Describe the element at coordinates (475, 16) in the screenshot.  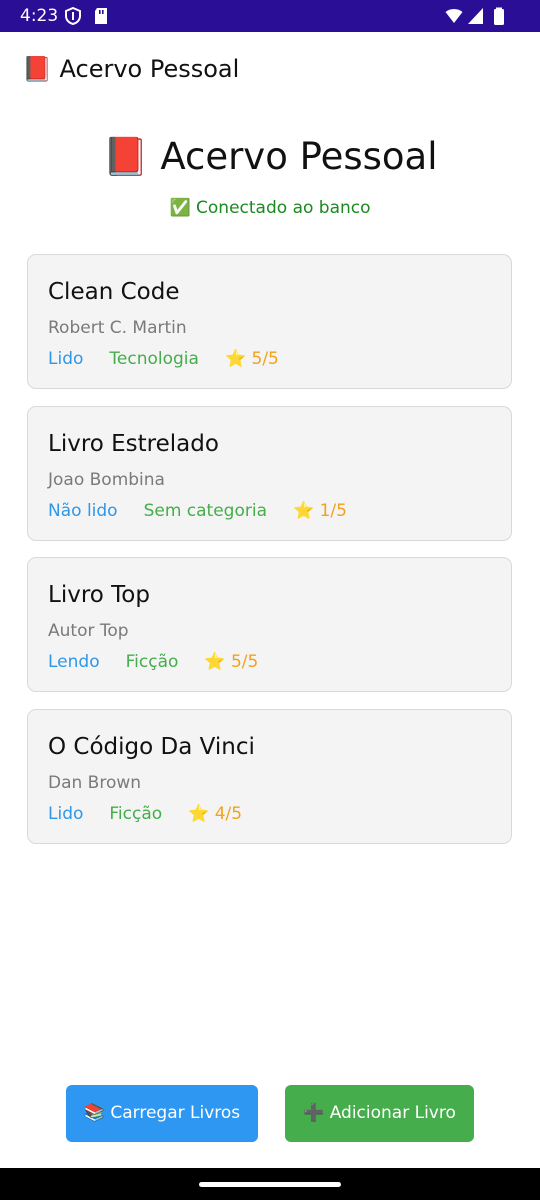
I see `cell-signal-icon` at that location.